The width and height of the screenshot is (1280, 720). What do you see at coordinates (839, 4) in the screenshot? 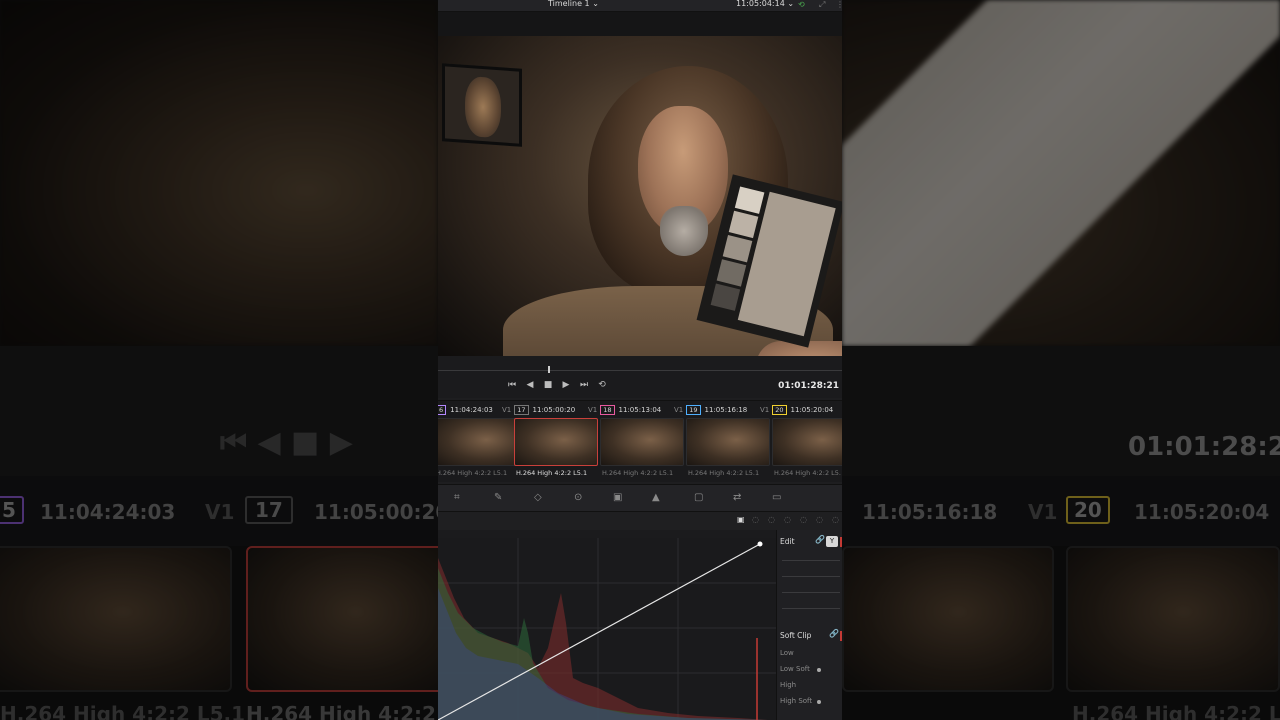
I see `more-icon: ⋮` at bounding box center [839, 4].